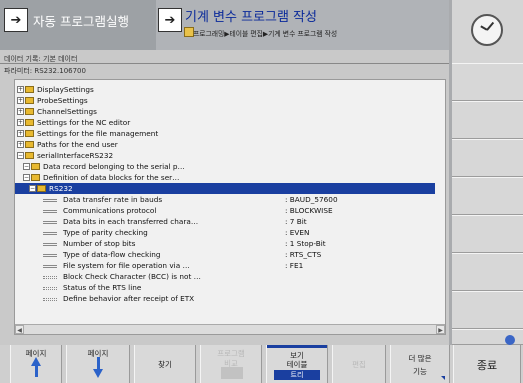 Image resolution: width=523 pixels, height=383 pixels. I want to click on find-label: 찾기, so click(165, 364).